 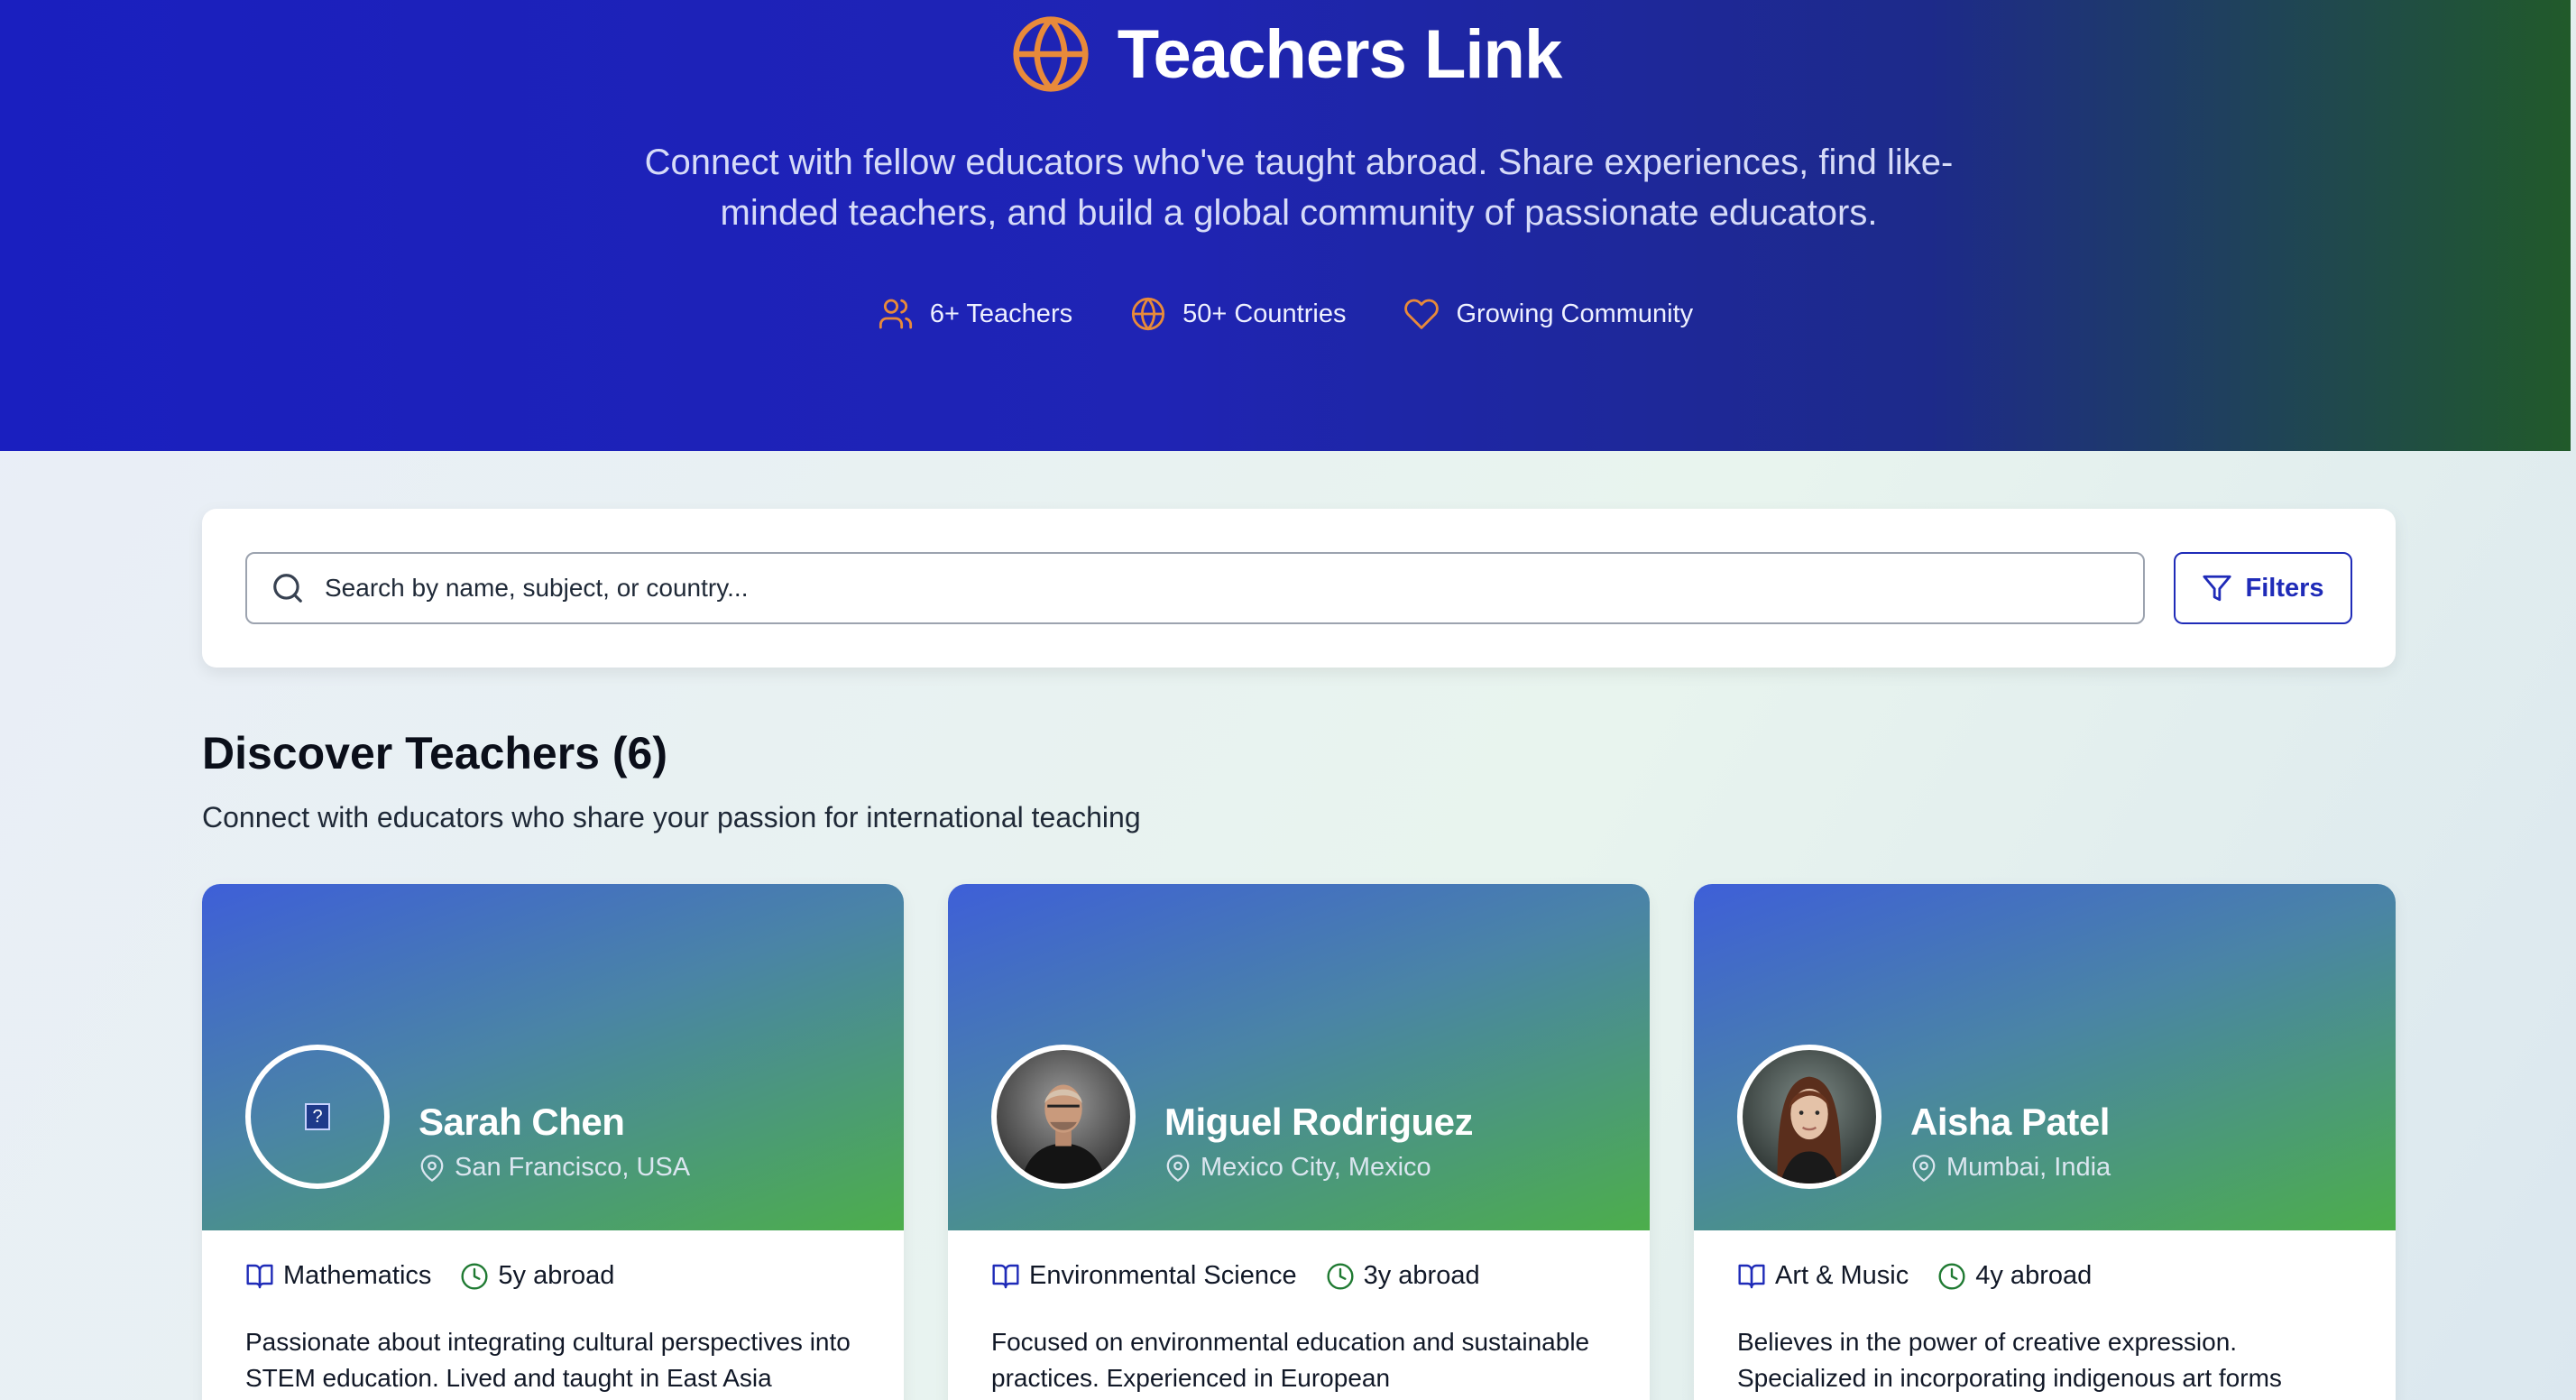 I want to click on teacher-location: San Francisco, USA, so click(x=554, y=1168).